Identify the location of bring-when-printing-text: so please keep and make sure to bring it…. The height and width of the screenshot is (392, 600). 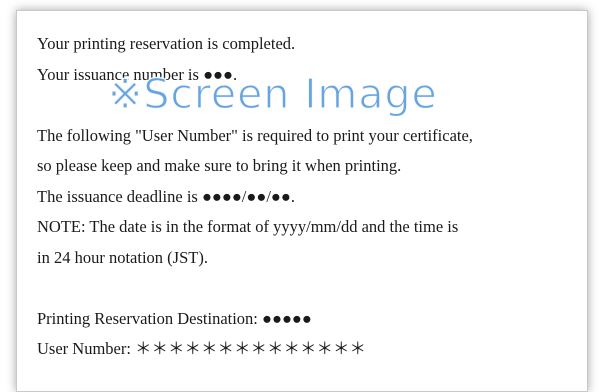
(219, 165).